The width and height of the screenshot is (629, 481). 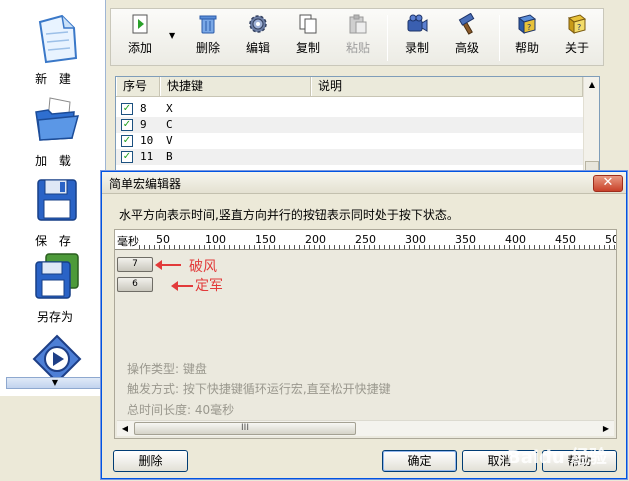 What do you see at coordinates (209, 286) in the screenshot?
I see `annotation-label: 定军` at bounding box center [209, 286].